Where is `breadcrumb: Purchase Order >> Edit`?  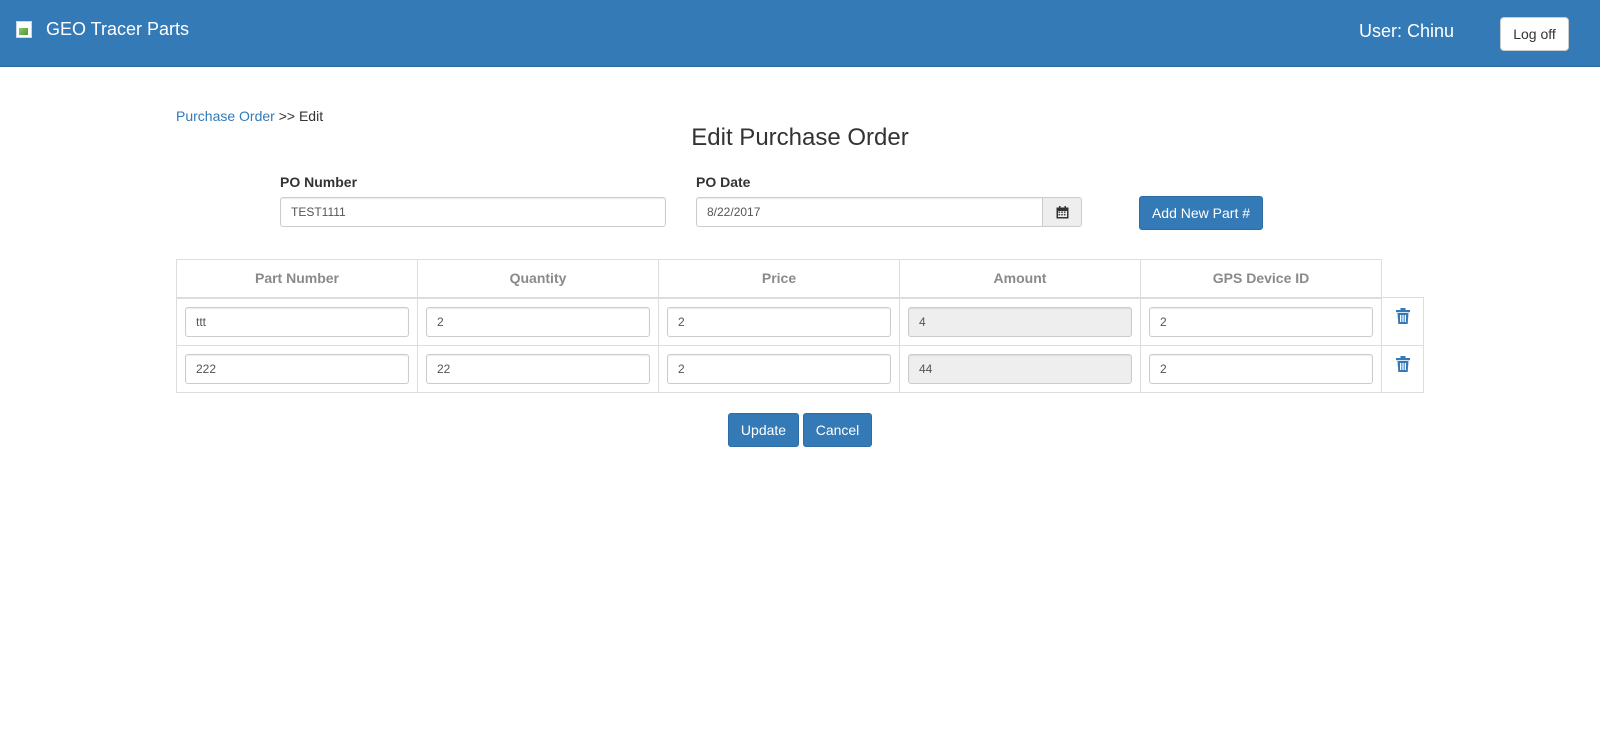
breadcrumb: Purchase Order >> Edit is located at coordinates (249, 116).